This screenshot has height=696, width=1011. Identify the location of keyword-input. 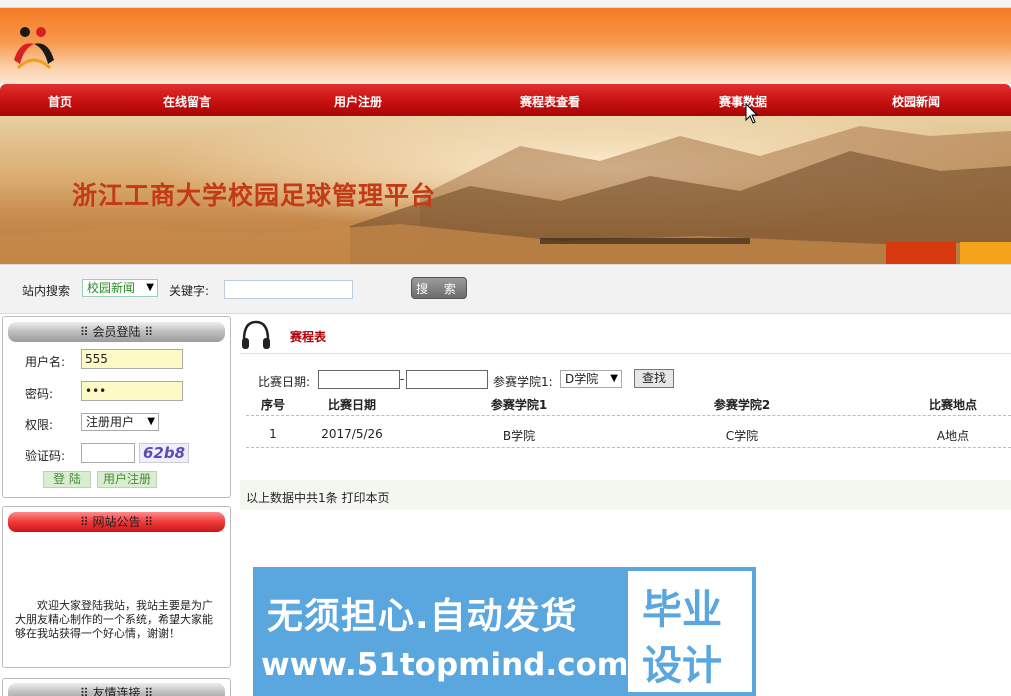
(288, 289).